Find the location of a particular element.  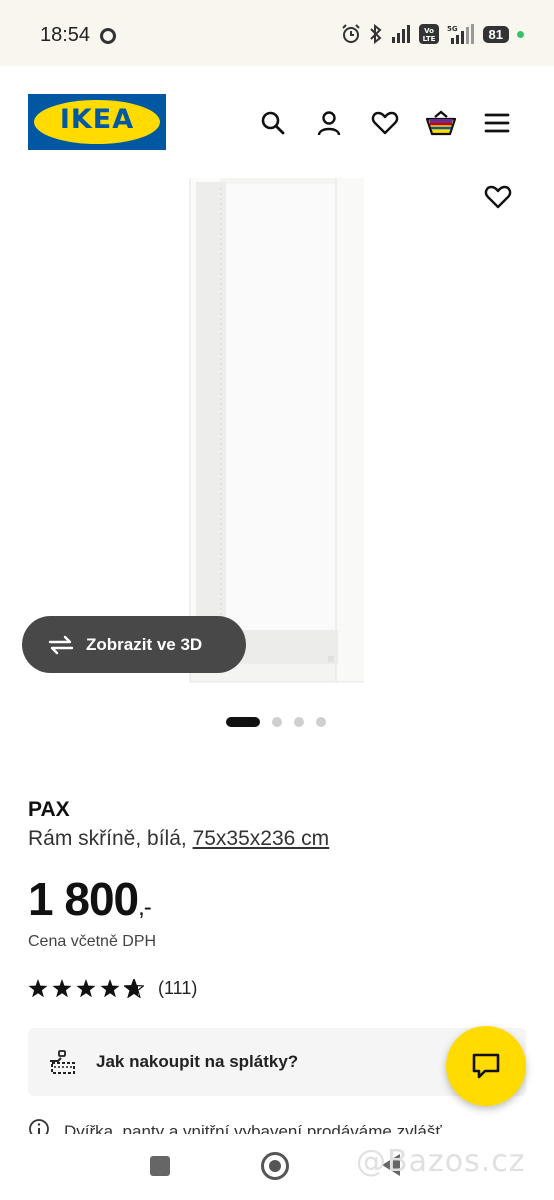

site-header: IKEA is located at coordinates (277, 122).